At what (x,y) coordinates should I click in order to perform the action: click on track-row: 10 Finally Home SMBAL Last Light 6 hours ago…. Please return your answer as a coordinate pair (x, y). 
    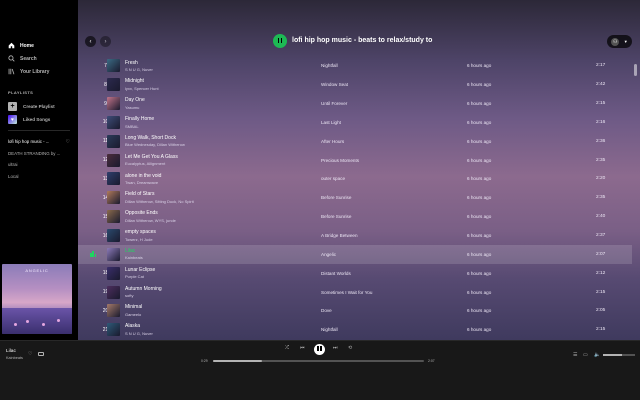
    Looking at the image, I should click on (355, 122).